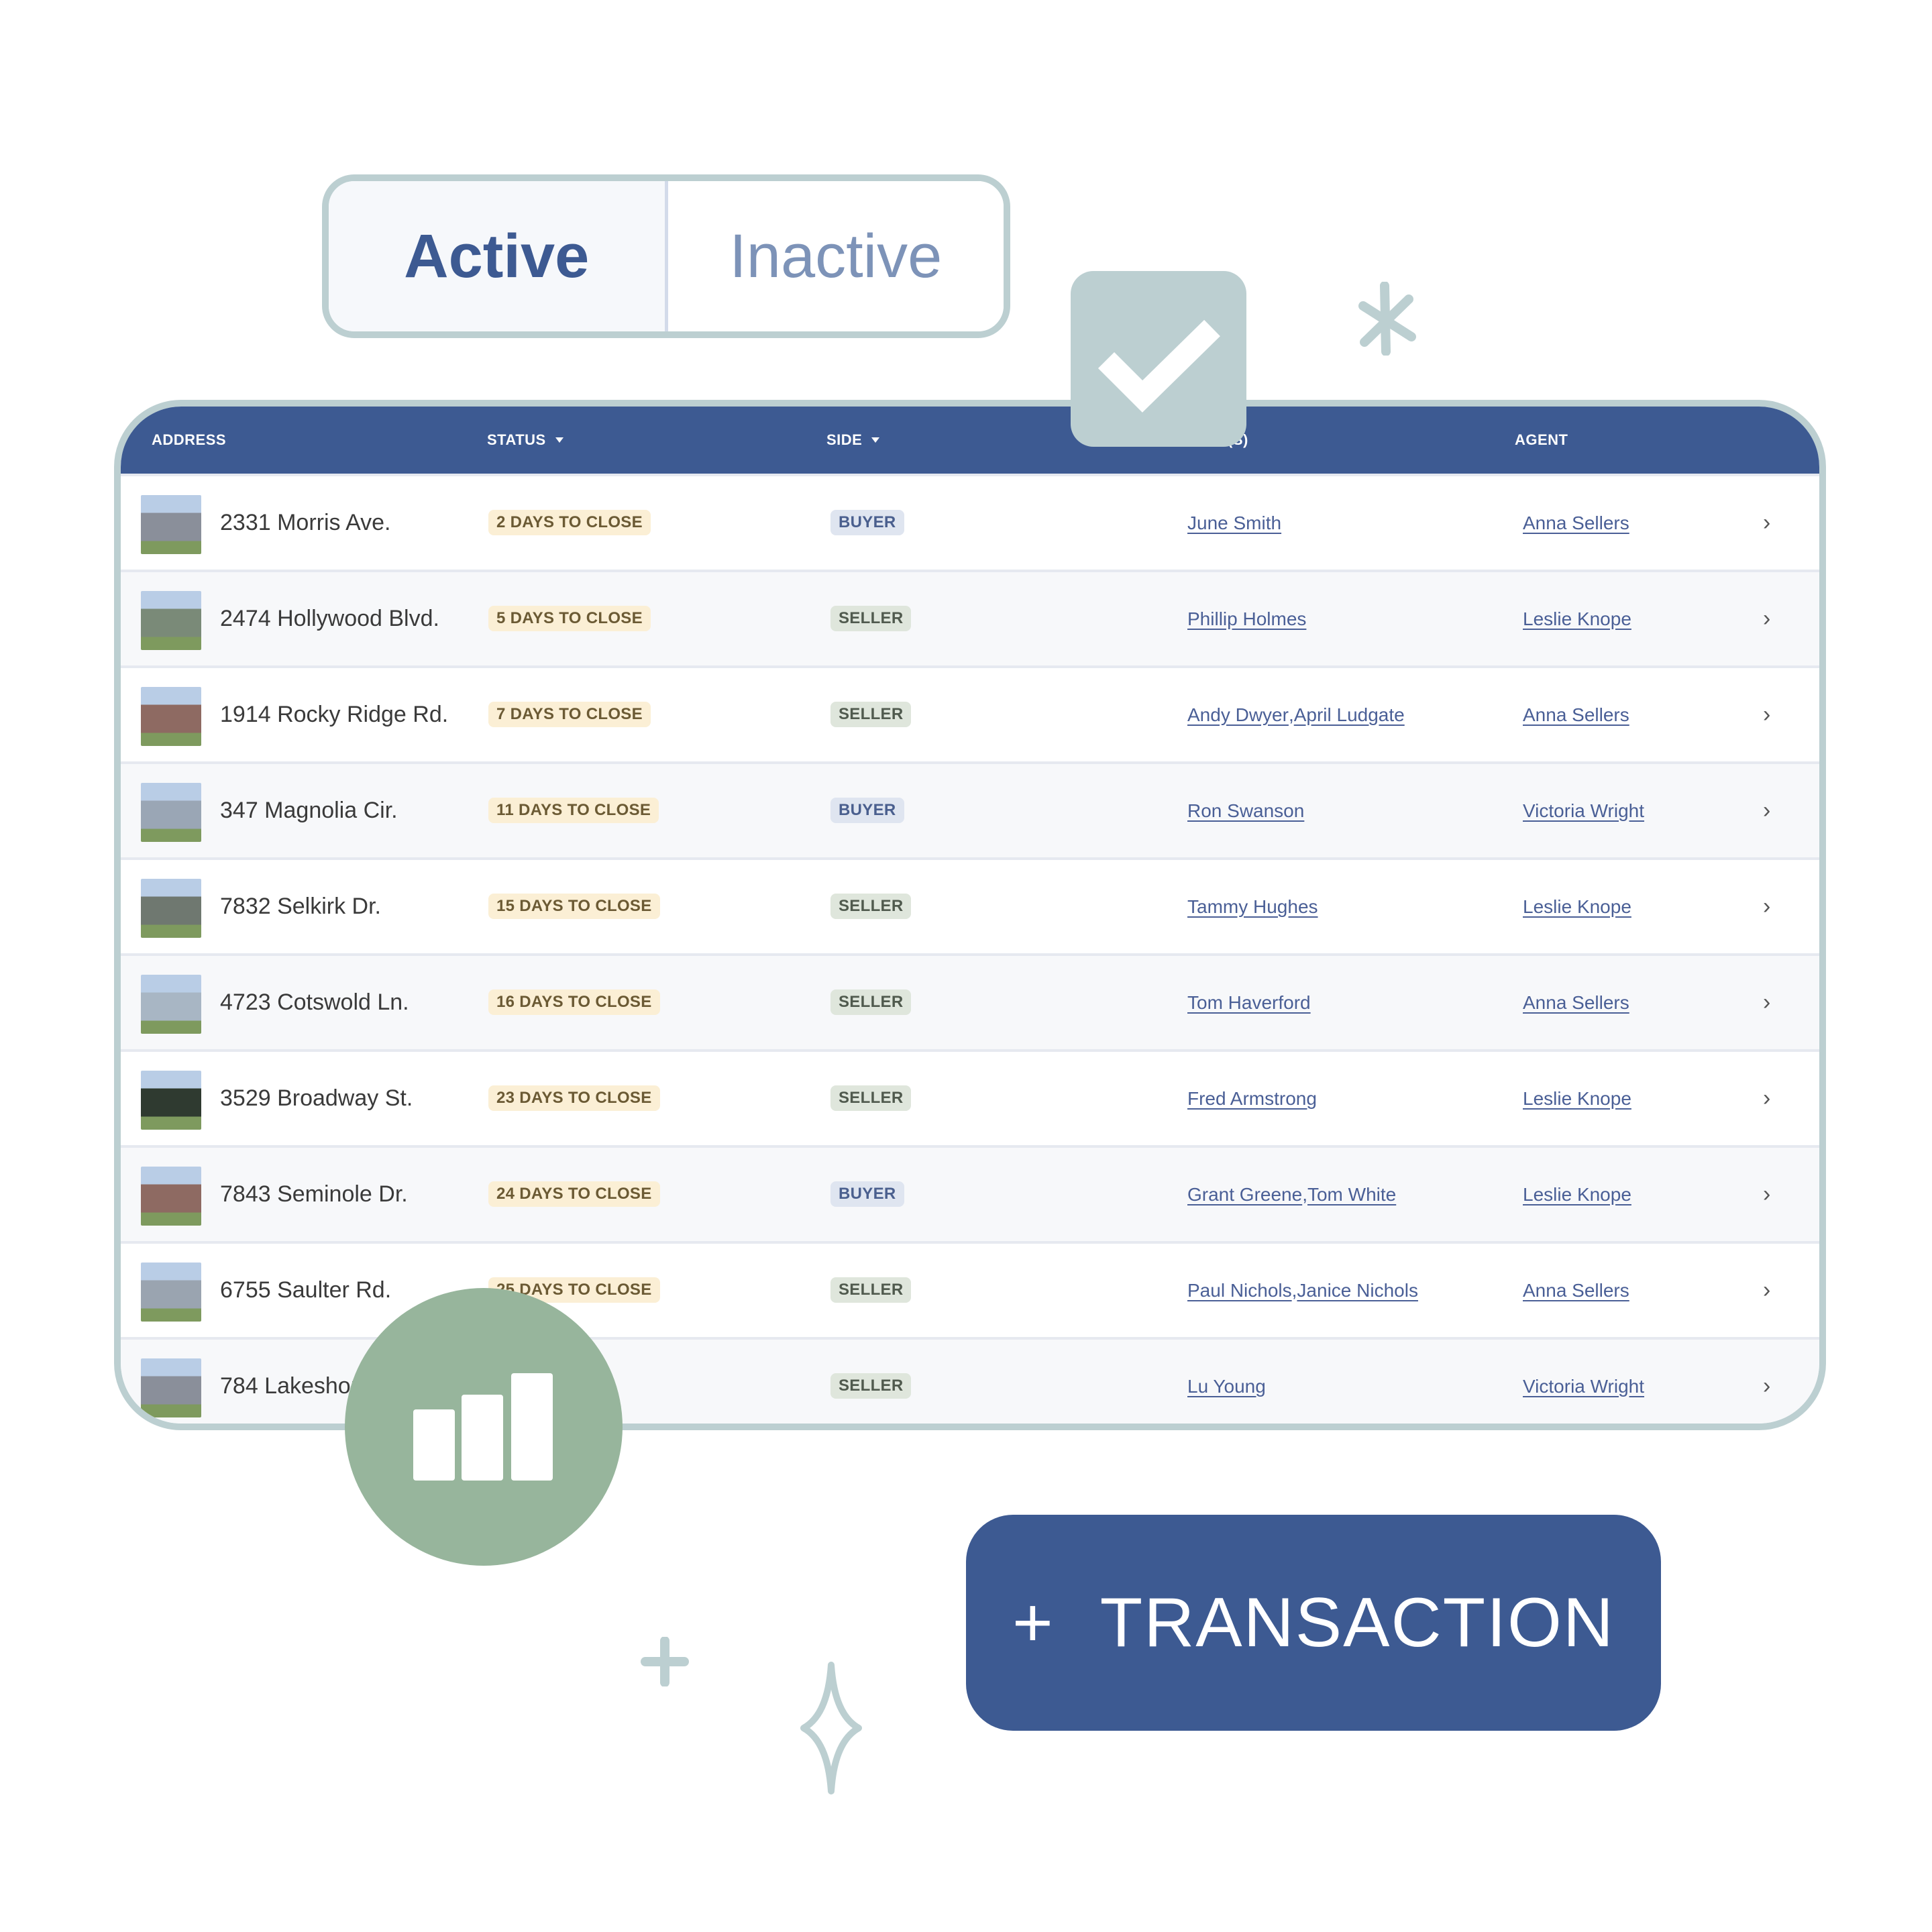 The height and width of the screenshot is (1932, 1932). Describe the element at coordinates (314, 1002) in the screenshot. I see `property-address: 4723 Cotswold Ln.` at that location.